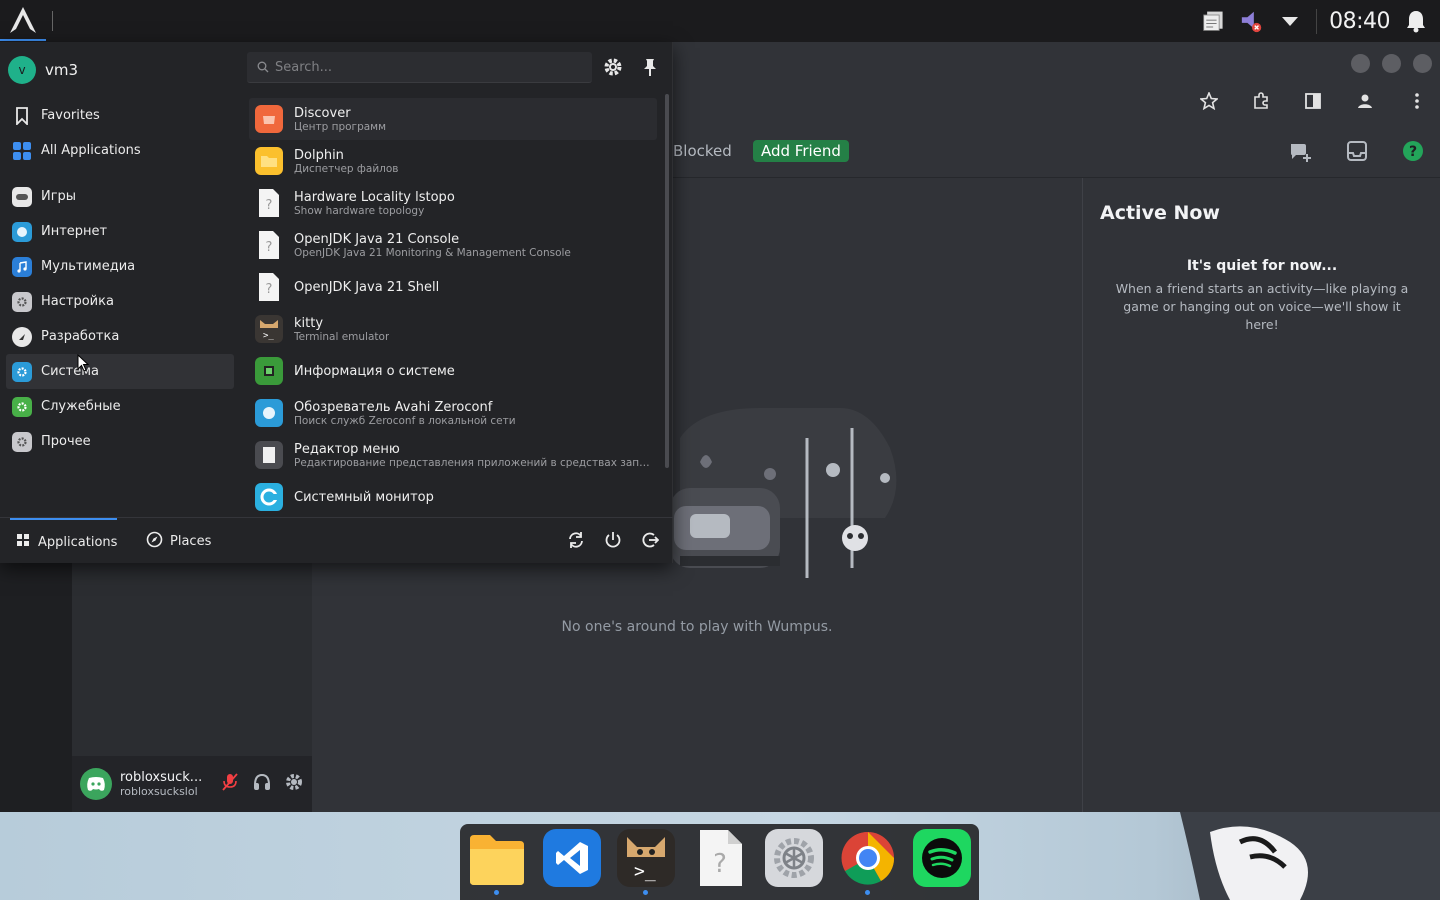  I want to click on tab-blocked: Blocked, so click(702, 151).